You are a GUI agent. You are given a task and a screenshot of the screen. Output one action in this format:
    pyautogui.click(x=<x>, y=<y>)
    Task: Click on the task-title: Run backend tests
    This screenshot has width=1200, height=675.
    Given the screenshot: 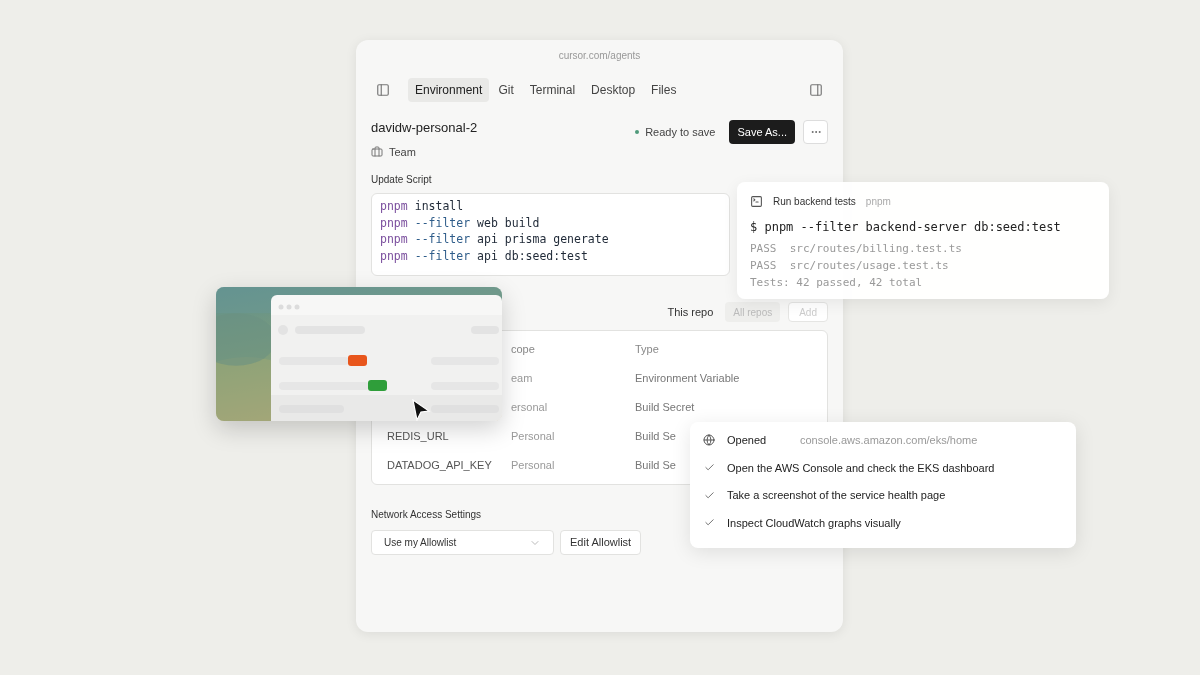 What is the action you would take?
    pyautogui.click(x=814, y=202)
    